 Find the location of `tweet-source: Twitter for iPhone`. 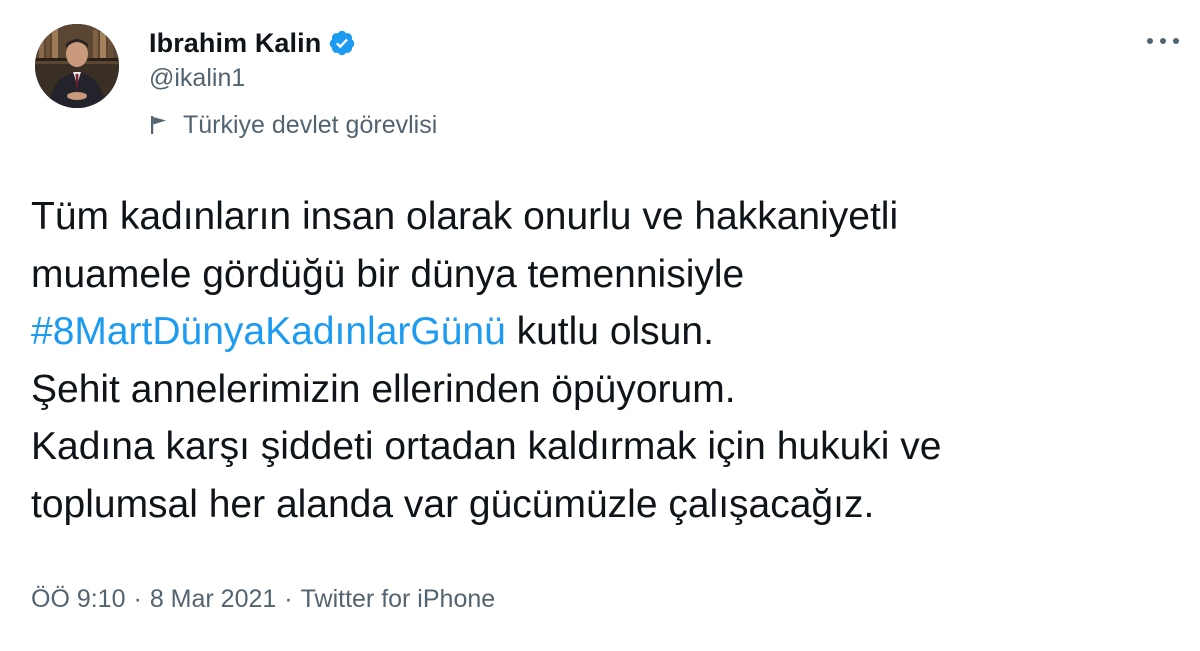

tweet-source: Twitter for iPhone is located at coordinates (398, 599).